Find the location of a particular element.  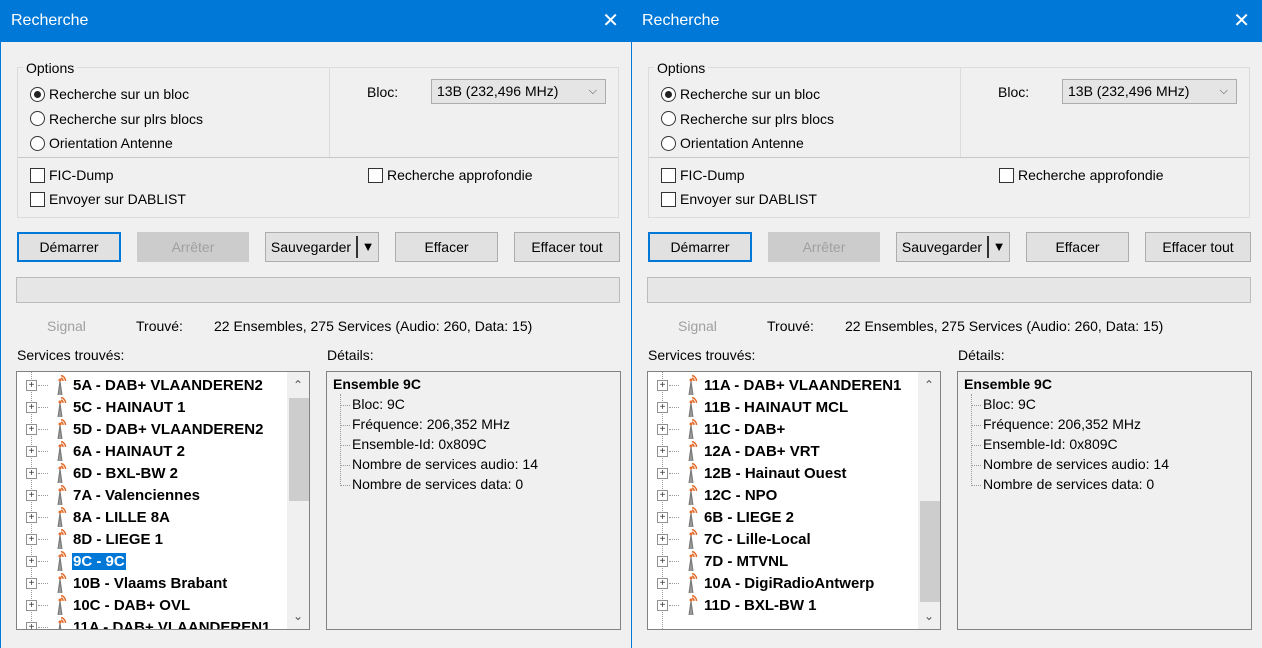

tree-item: +5A - DAB+ VLAANDEREN2 is located at coordinates (152, 385).